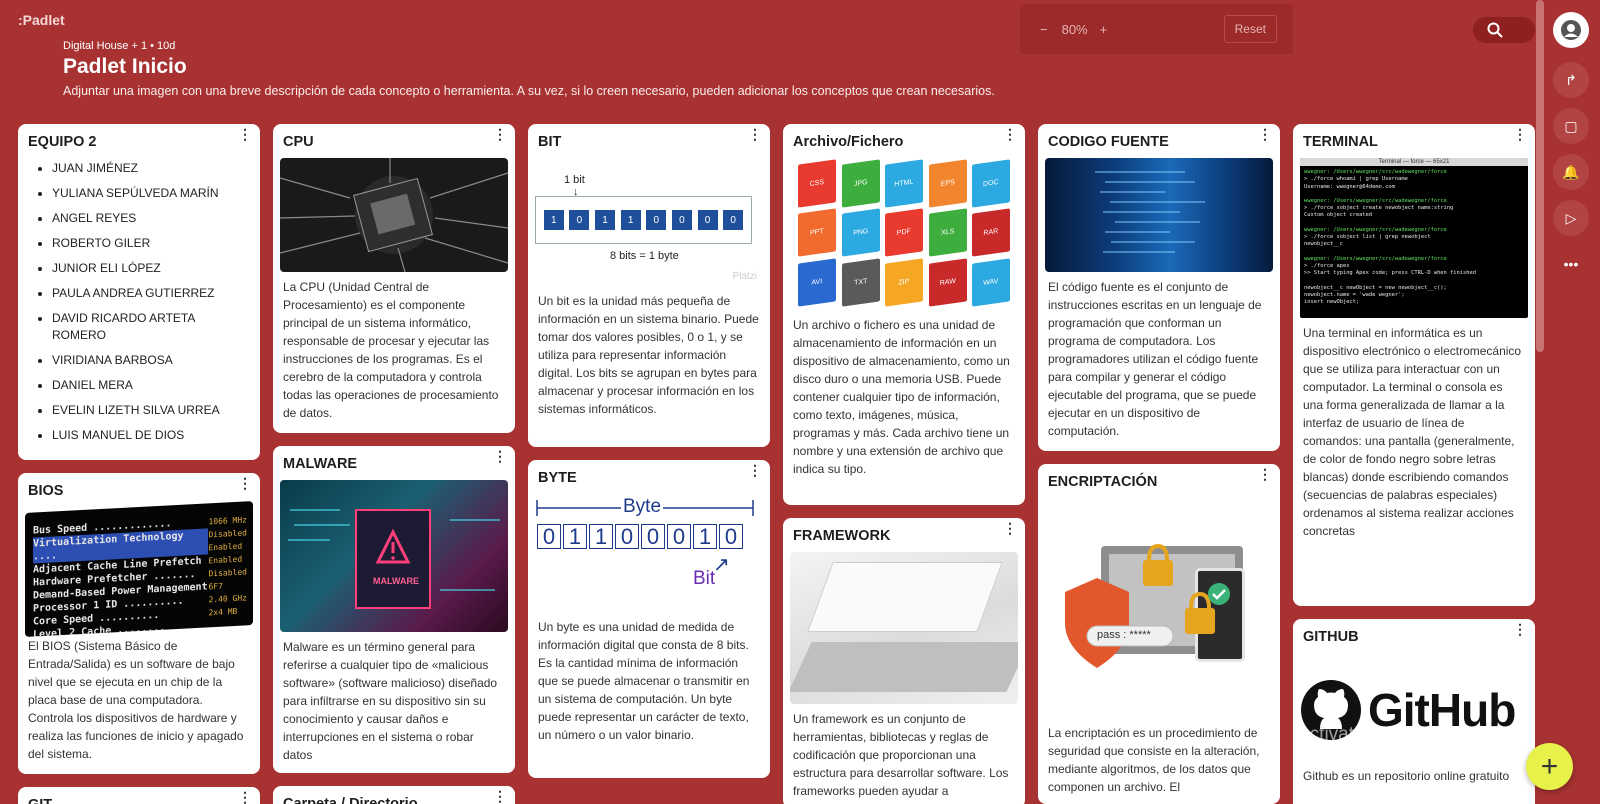  What do you see at coordinates (1367, 237) in the screenshot?
I see `terminal-line: > ./force sobject list | grep newobject` at bounding box center [1367, 237].